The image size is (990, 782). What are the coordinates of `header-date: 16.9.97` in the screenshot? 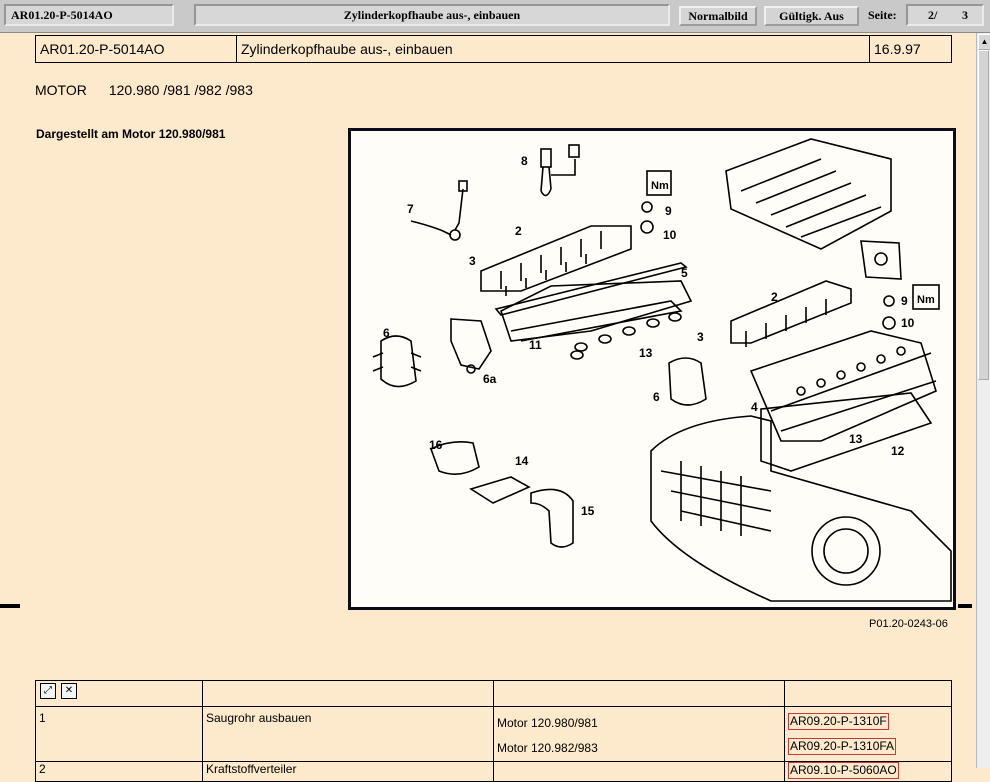 It's located at (910, 49).